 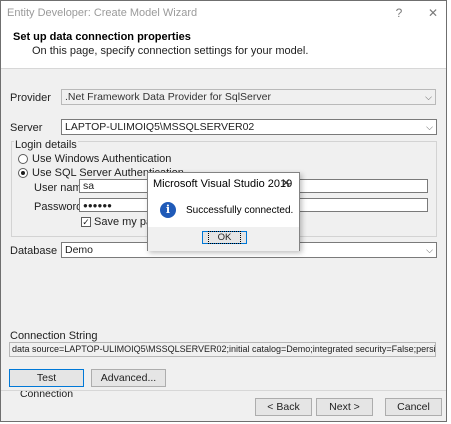 I want to click on connection-string-label: Connection String, so click(x=54, y=336).